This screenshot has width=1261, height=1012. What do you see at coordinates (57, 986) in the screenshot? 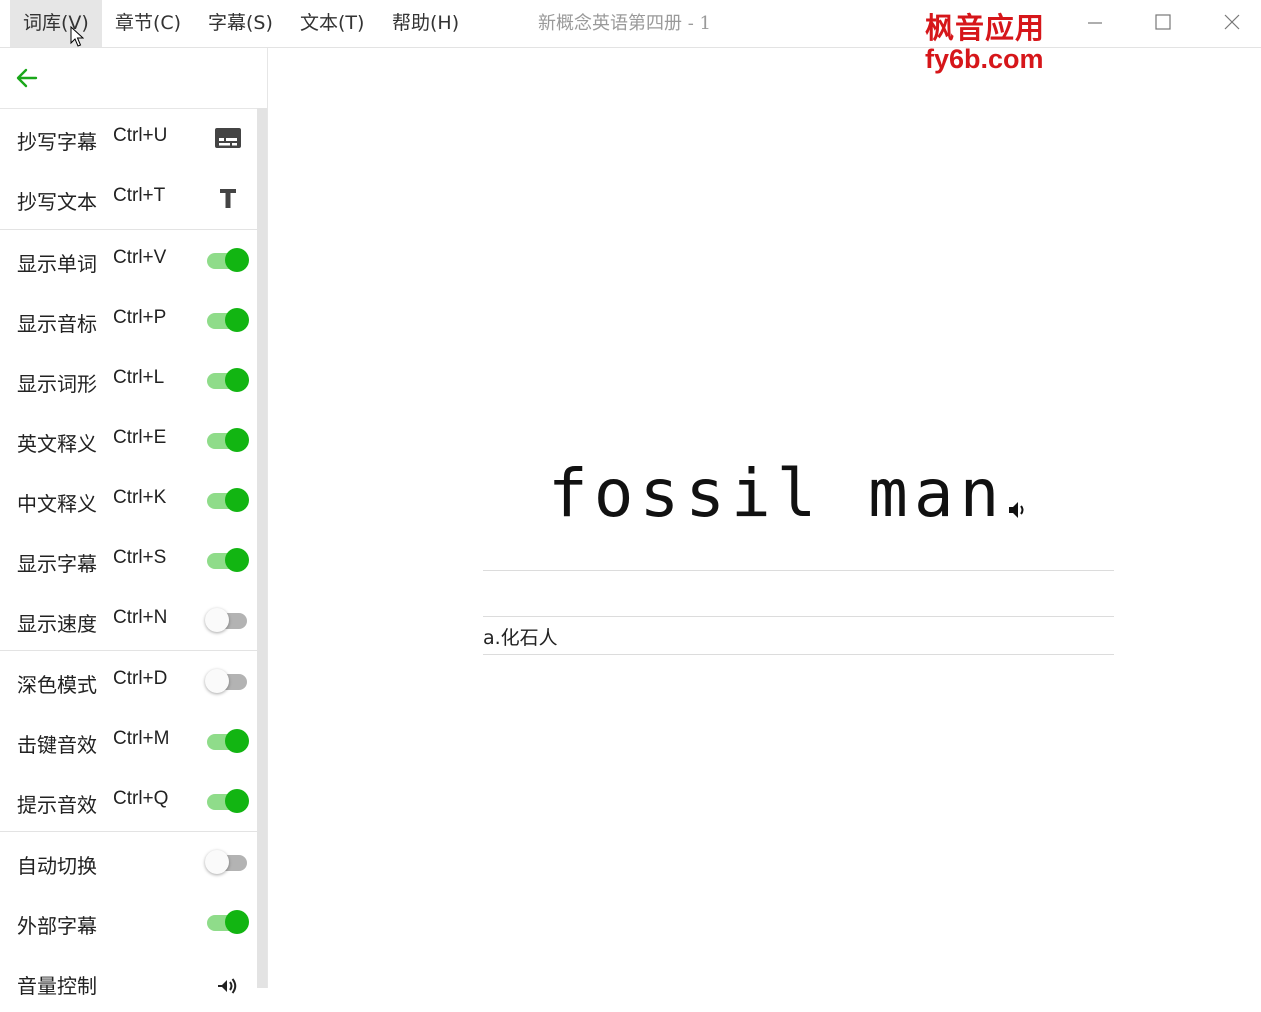
I see `sidebar-item-label: 音量控制` at bounding box center [57, 986].